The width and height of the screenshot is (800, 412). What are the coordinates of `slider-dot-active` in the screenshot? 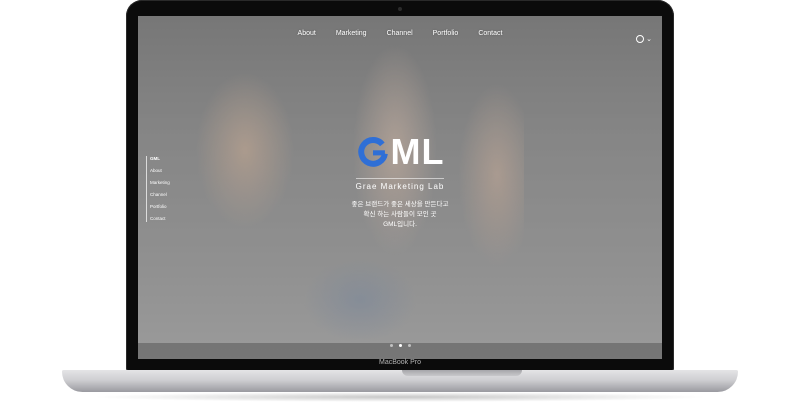 It's located at (400, 345).